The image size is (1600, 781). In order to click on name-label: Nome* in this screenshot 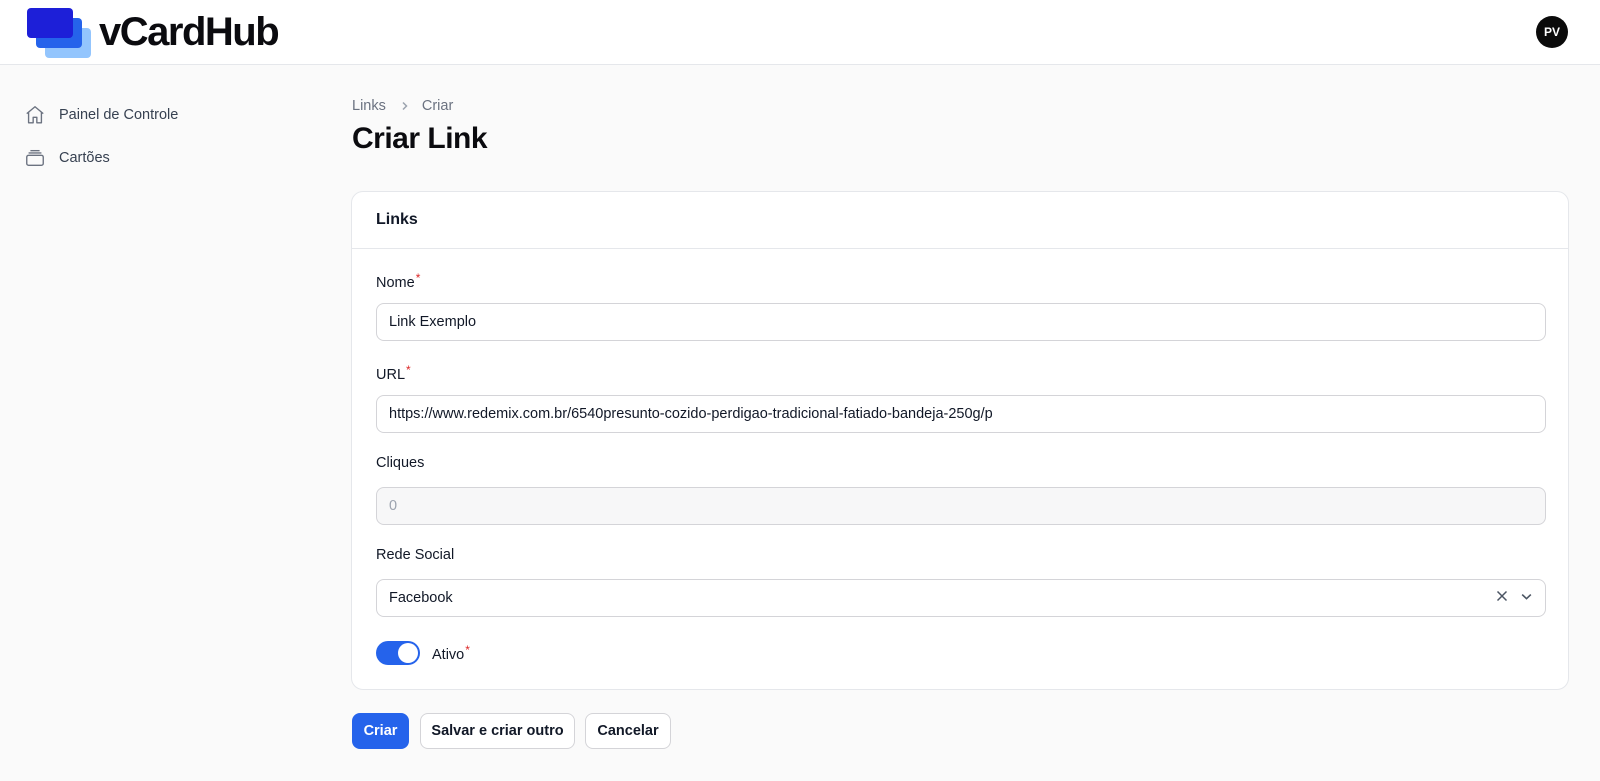, I will do `click(398, 281)`.